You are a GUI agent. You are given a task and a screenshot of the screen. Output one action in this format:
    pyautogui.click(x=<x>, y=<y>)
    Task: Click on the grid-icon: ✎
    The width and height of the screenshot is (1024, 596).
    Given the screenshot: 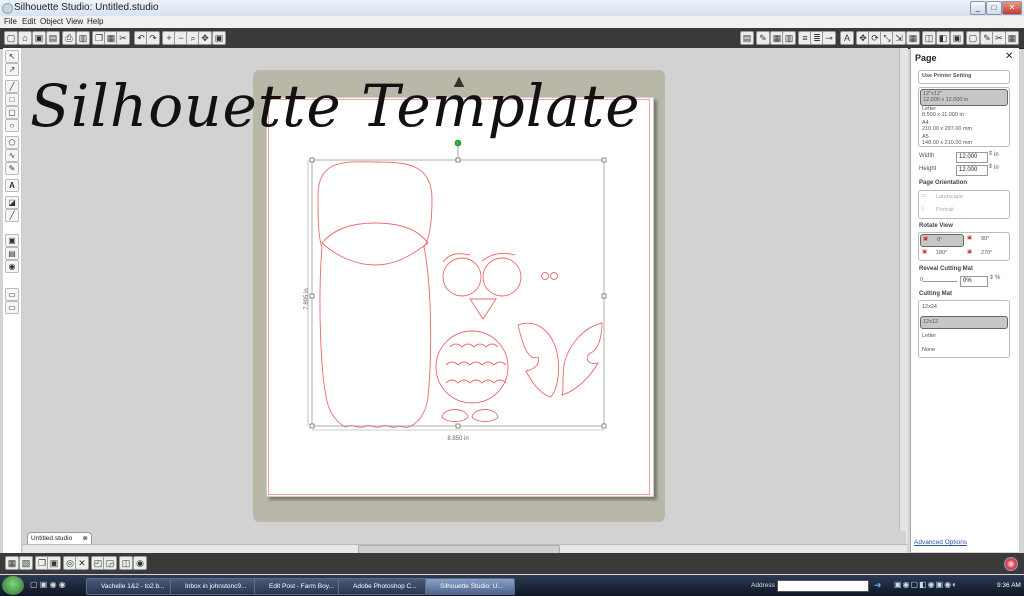 What is the action you would take?
    pyautogui.click(x=763, y=38)
    